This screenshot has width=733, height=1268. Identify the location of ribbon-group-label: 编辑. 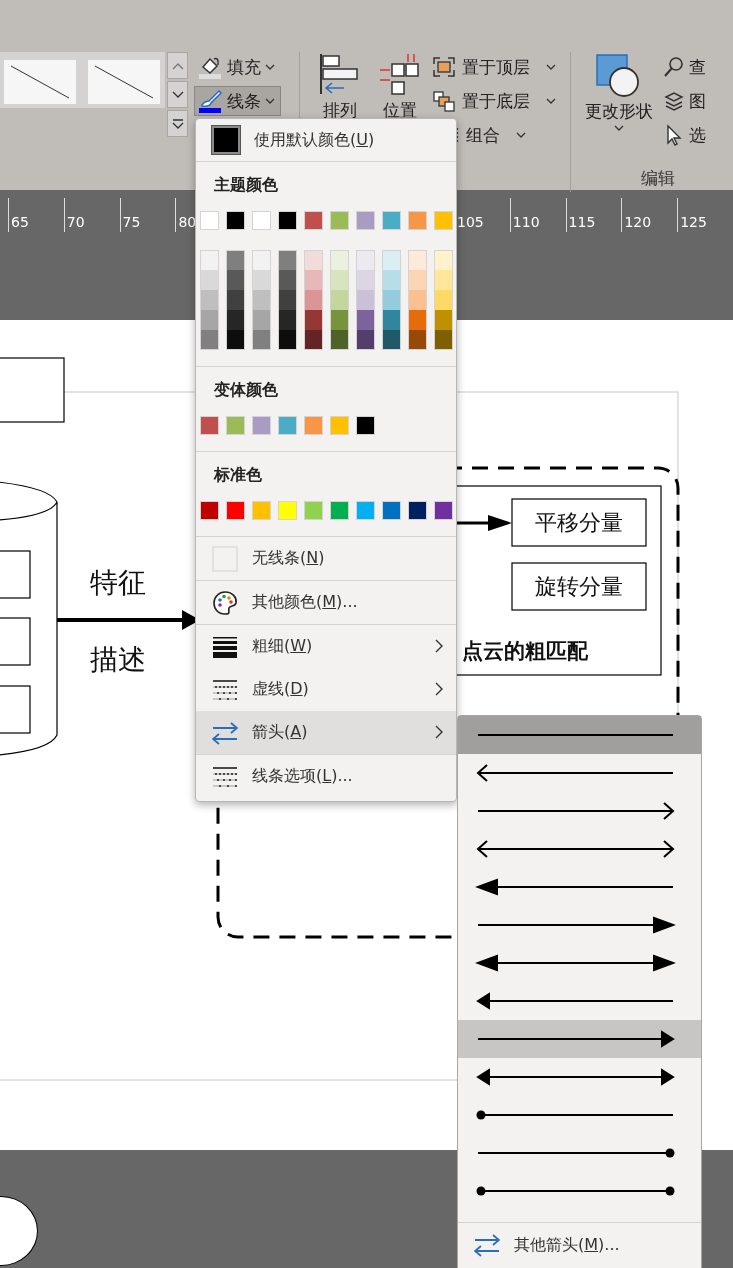
(658, 178).